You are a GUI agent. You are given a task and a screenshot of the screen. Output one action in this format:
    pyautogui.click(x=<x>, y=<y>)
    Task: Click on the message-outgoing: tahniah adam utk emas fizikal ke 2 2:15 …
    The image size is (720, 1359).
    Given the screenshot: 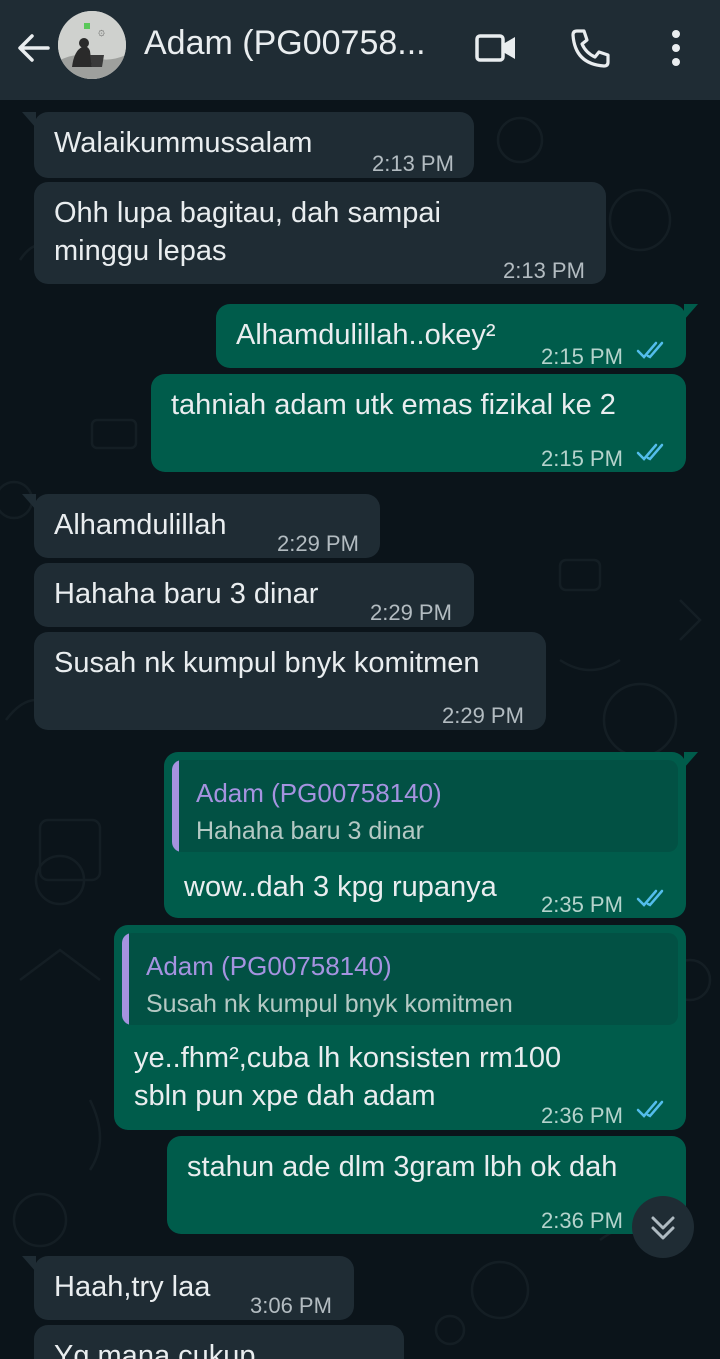 What is the action you would take?
    pyautogui.click(x=418, y=423)
    